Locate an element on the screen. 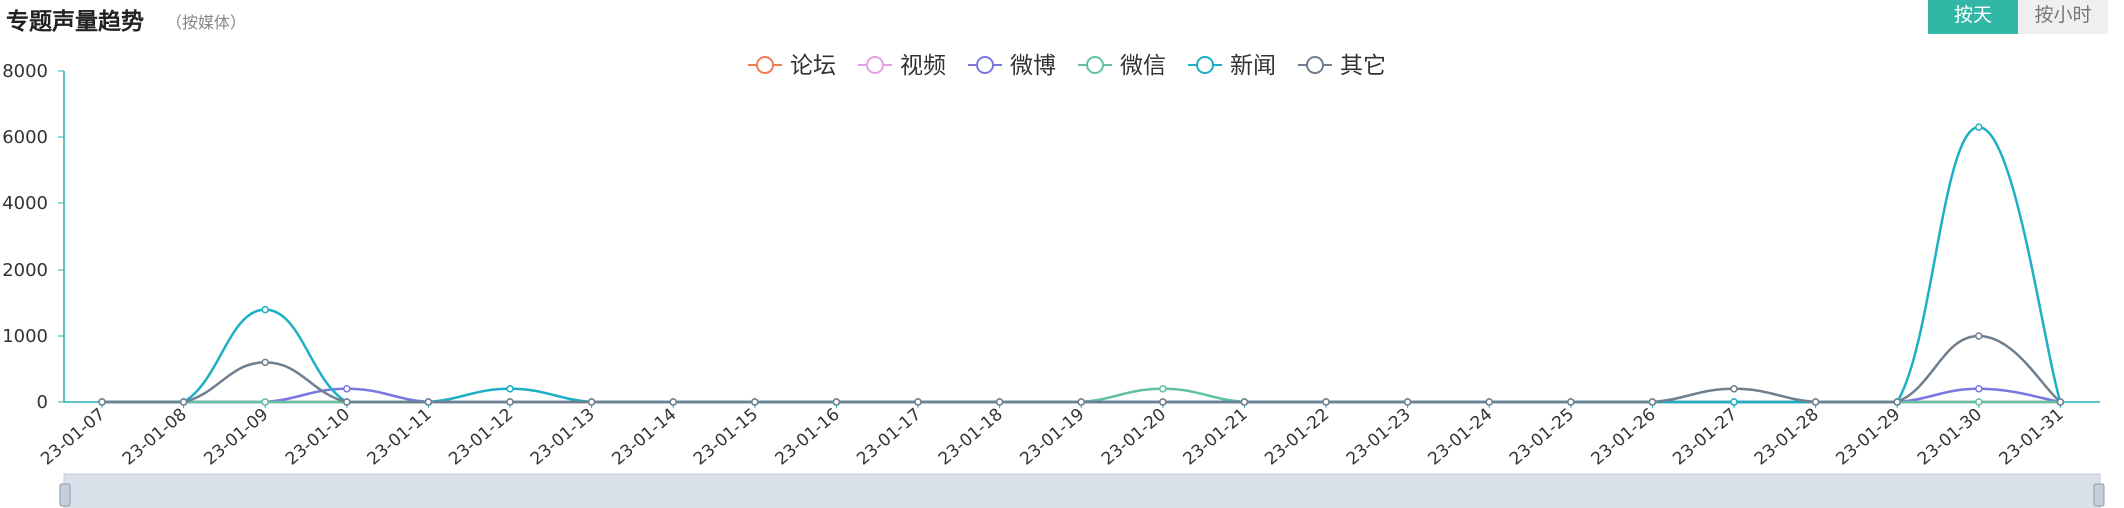  x-tick-label: 23-01-15 is located at coordinates (726, 437).